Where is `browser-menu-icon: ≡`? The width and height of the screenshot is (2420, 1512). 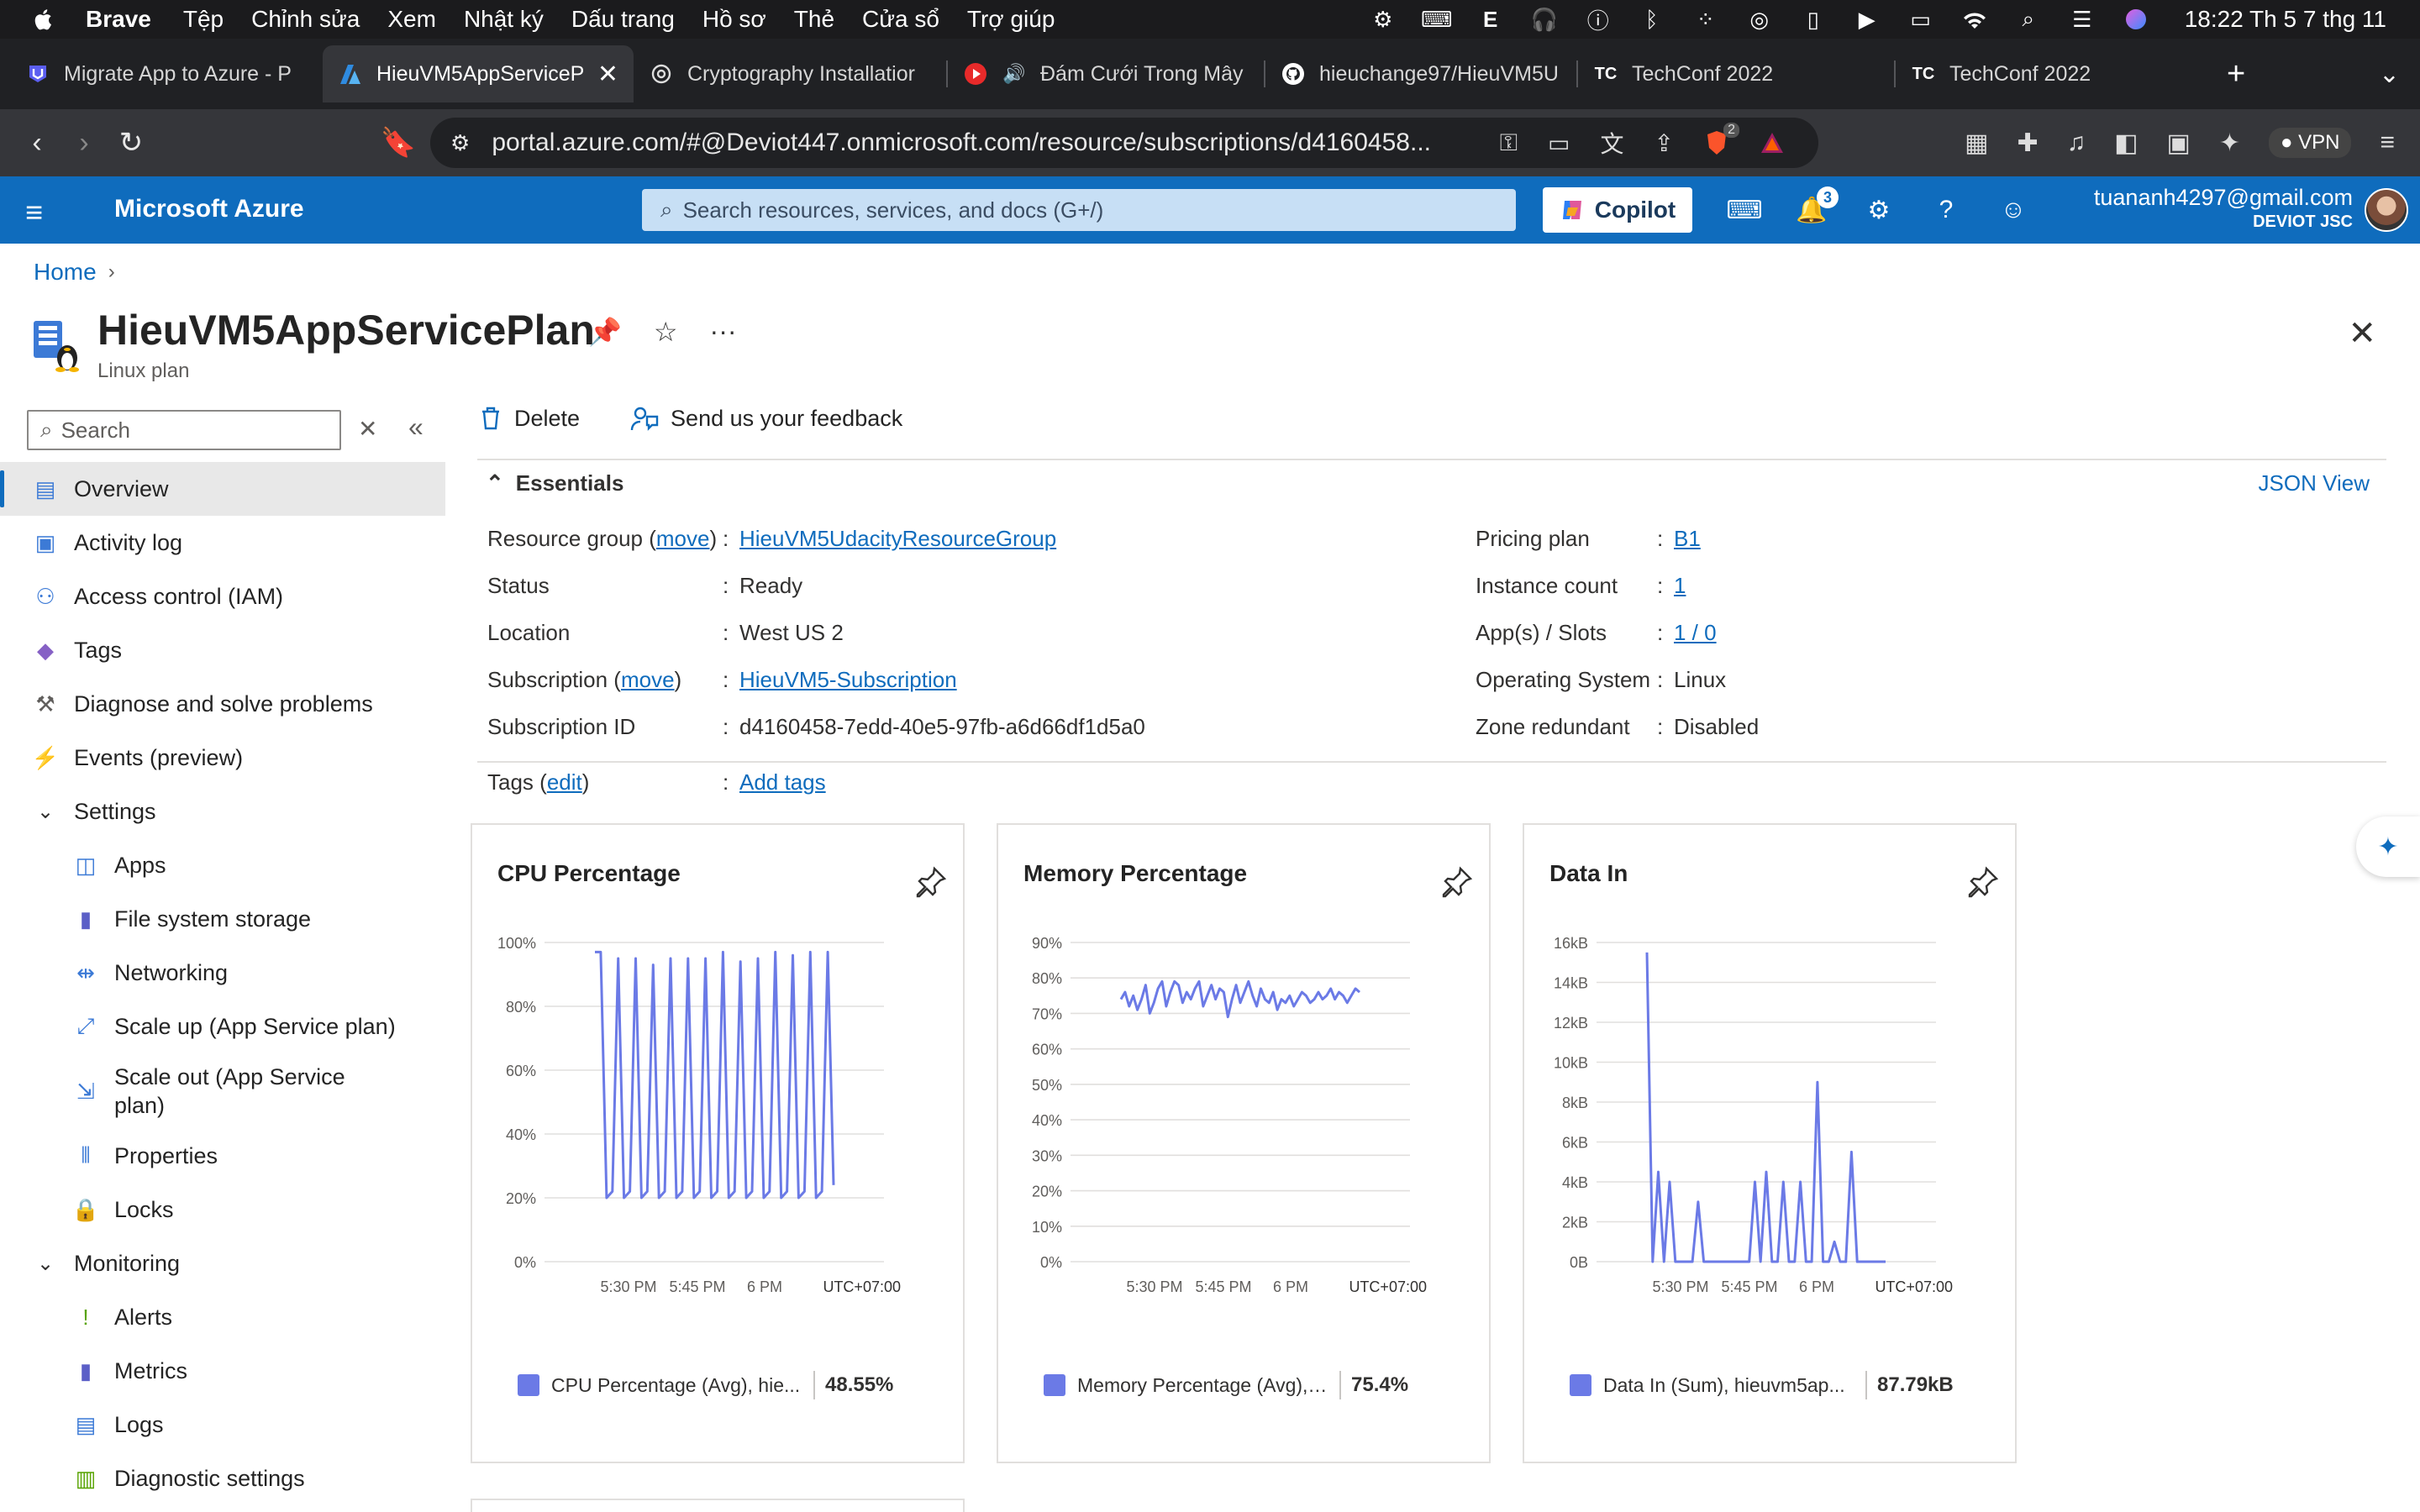
browser-menu-icon: ≡ is located at coordinates (2388, 143).